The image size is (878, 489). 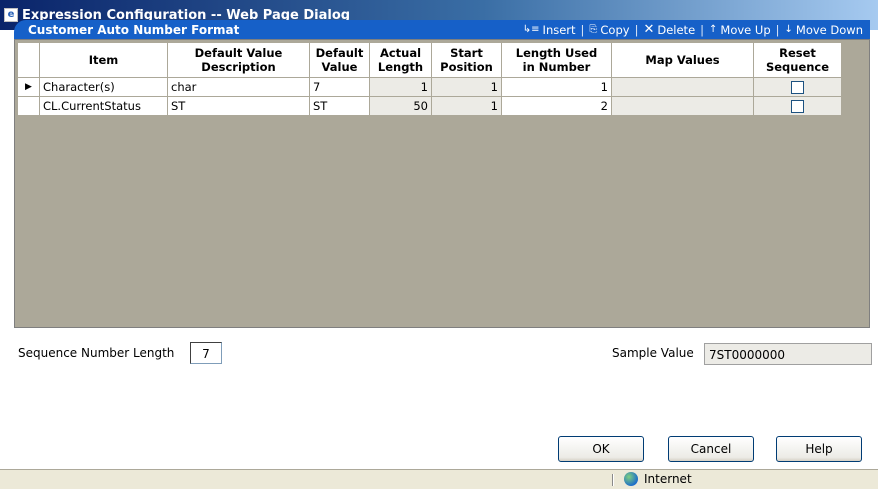 I want to click on row-selector-icon, so click(x=28, y=106).